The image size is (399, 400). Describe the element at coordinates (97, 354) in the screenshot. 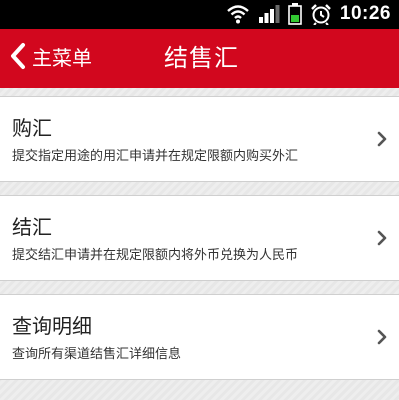

I see `menu-item-description: 查询所有渠道结售汇详细信息` at that location.